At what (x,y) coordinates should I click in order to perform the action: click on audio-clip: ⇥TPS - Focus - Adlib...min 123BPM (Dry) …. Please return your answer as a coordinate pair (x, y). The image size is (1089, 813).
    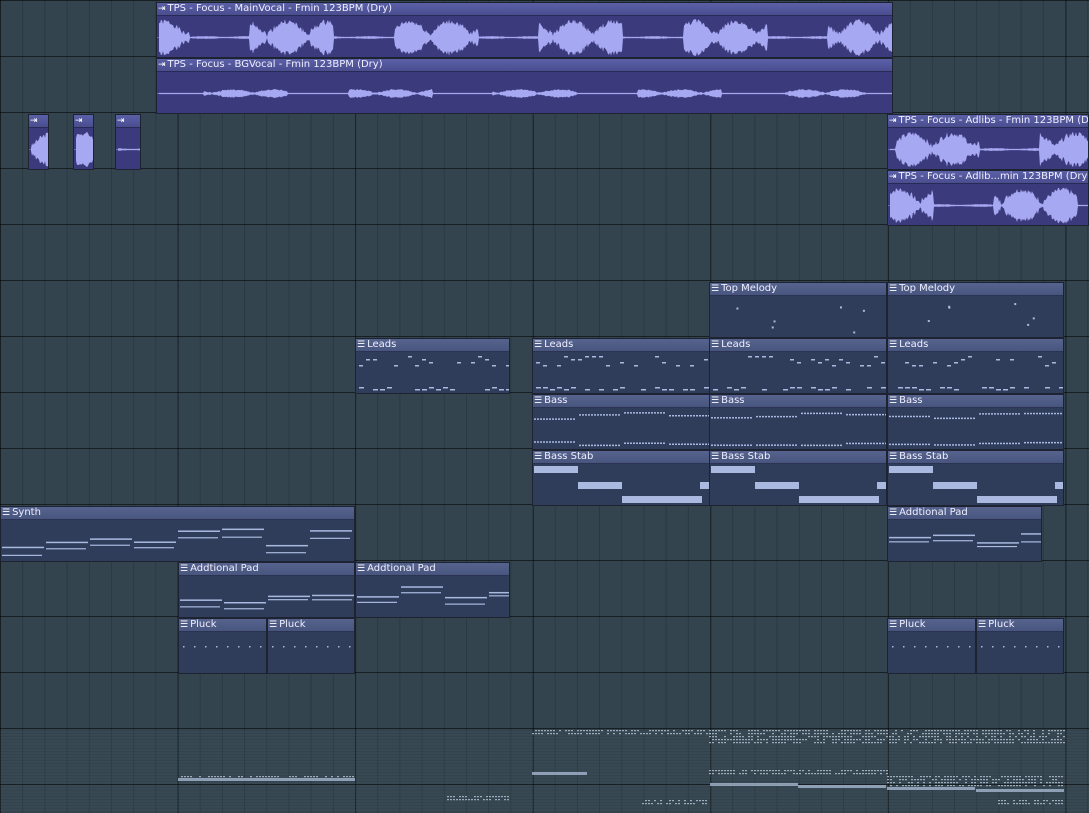
    Looking at the image, I should click on (988, 198).